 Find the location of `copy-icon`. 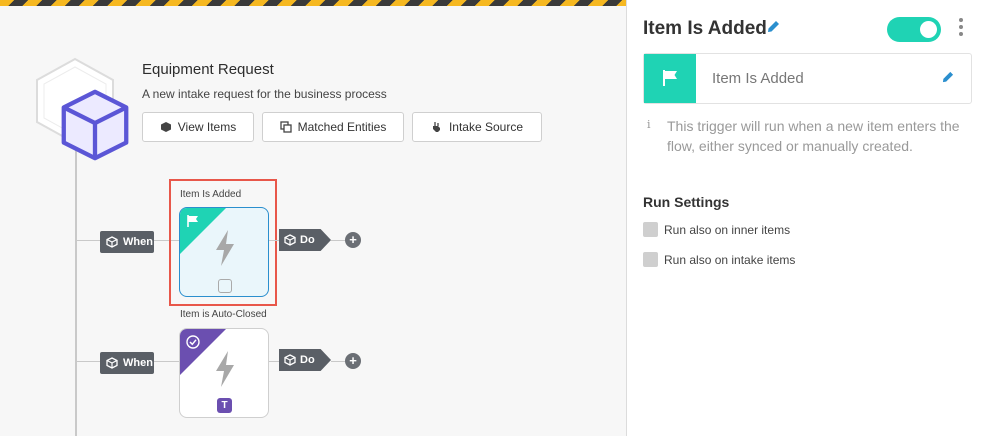

copy-icon is located at coordinates (285, 127).